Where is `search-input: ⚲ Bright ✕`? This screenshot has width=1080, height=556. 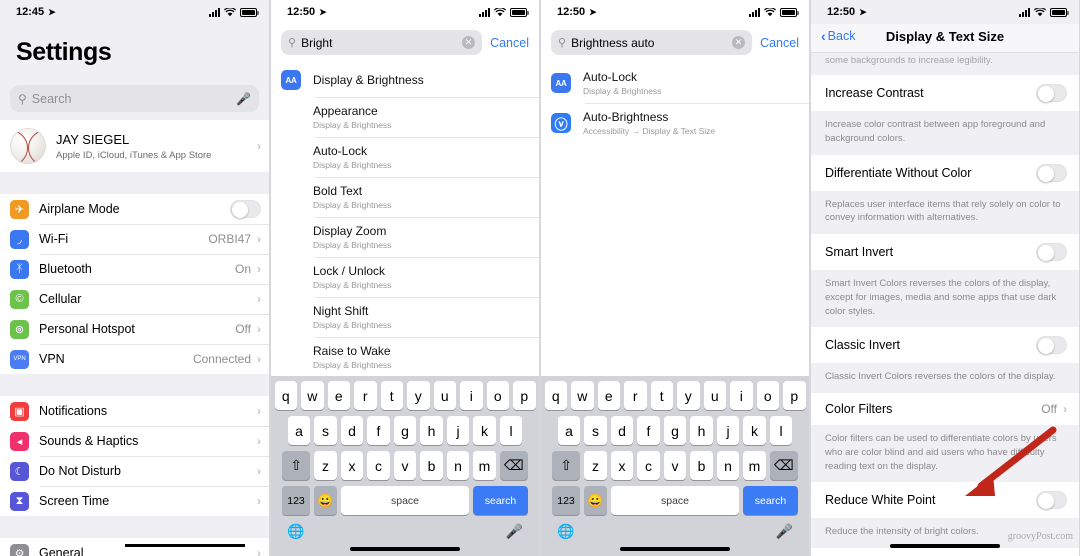
search-input: ⚲ Bright ✕ is located at coordinates (382, 42).